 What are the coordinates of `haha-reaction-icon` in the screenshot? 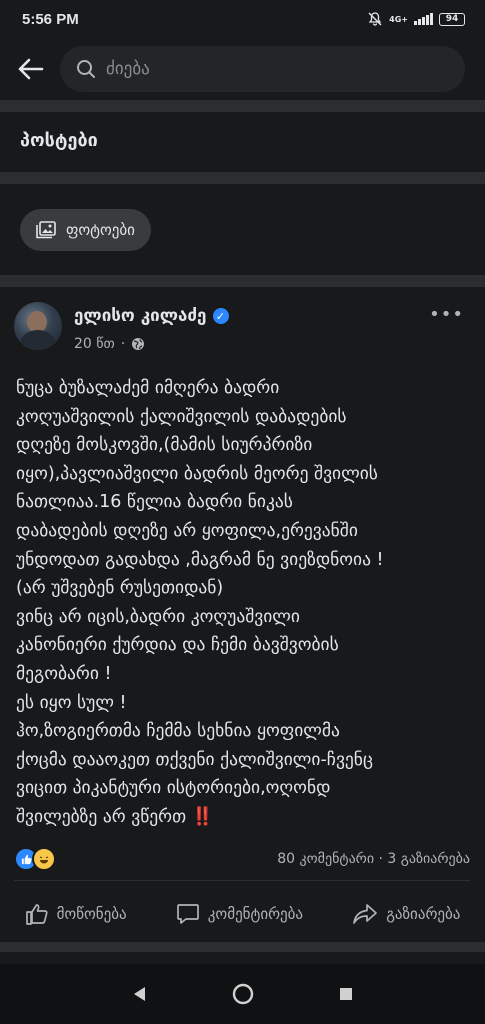 It's located at (44, 859).